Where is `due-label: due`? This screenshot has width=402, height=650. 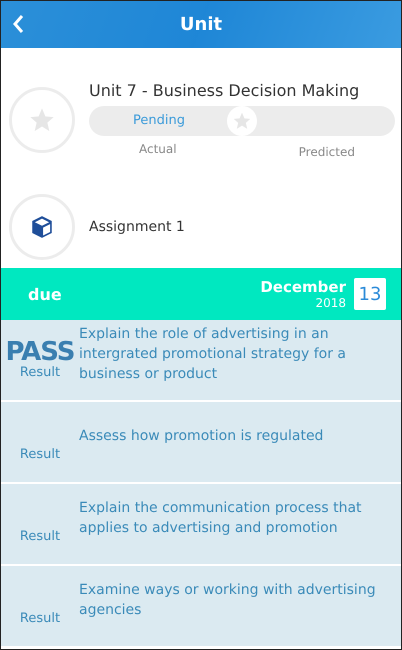 due-label: due is located at coordinates (45, 294).